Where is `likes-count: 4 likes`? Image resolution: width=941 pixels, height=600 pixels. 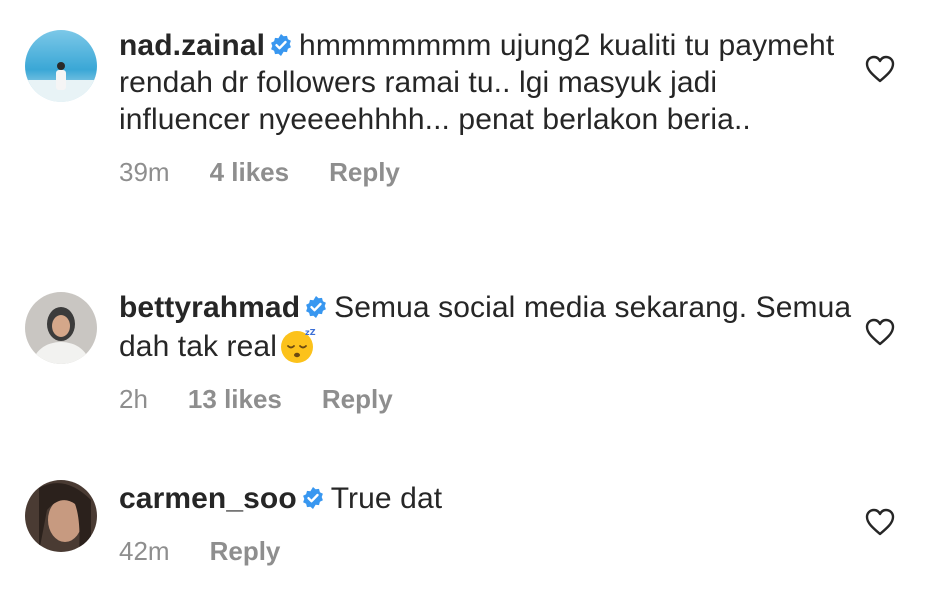
likes-count: 4 likes is located at coordinates (250, 172).